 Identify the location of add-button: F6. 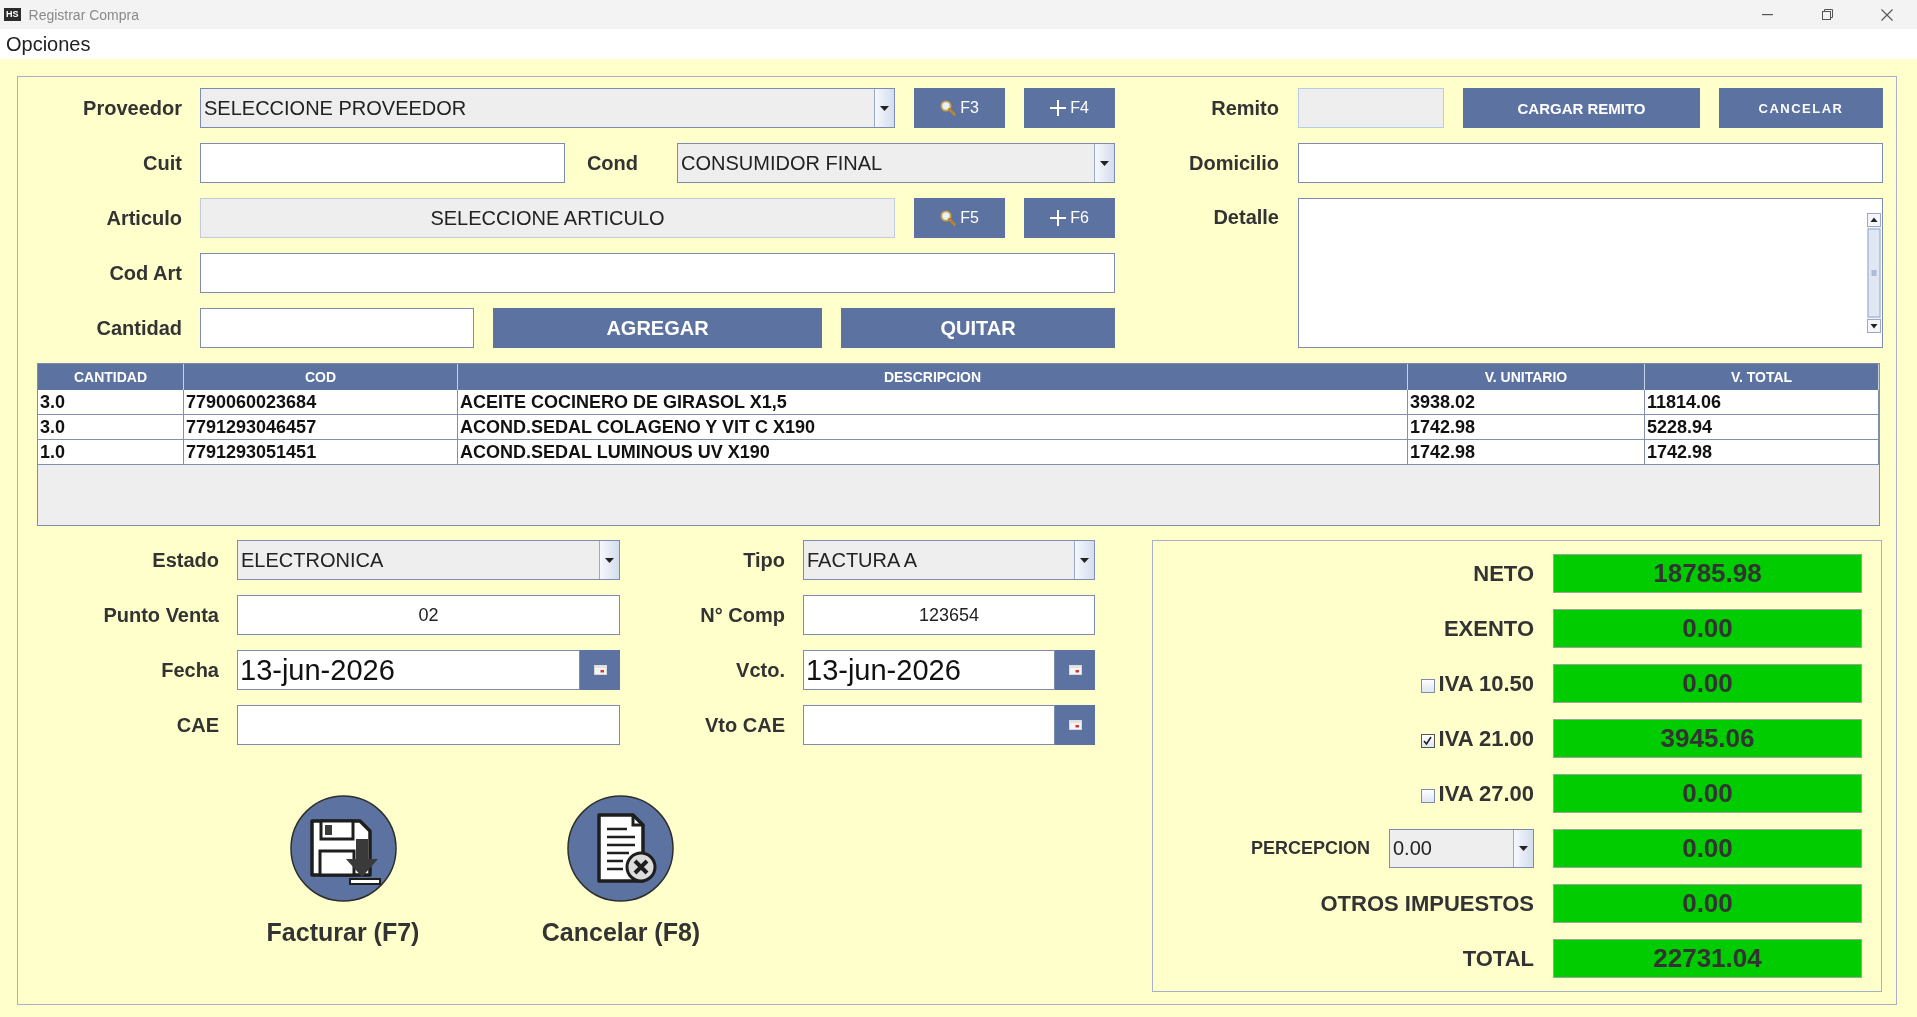
(1069, 218).